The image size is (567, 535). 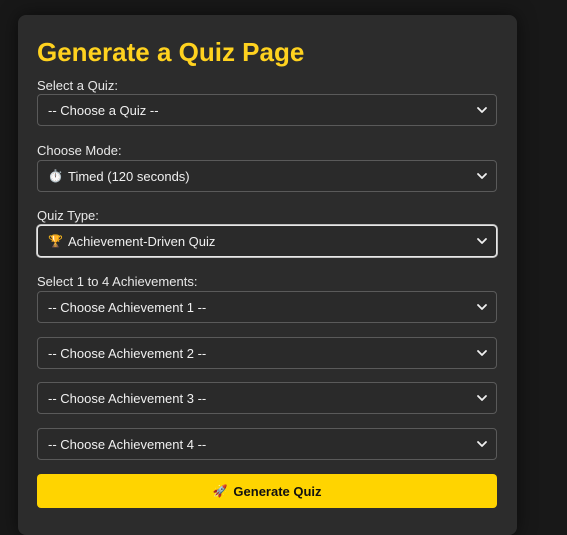 What do you see at coordinates (142, 241) in the screenshot?
I see `quiz-type-select-value: Achievement-Driven Quiz` at bounding box center [142, 241].